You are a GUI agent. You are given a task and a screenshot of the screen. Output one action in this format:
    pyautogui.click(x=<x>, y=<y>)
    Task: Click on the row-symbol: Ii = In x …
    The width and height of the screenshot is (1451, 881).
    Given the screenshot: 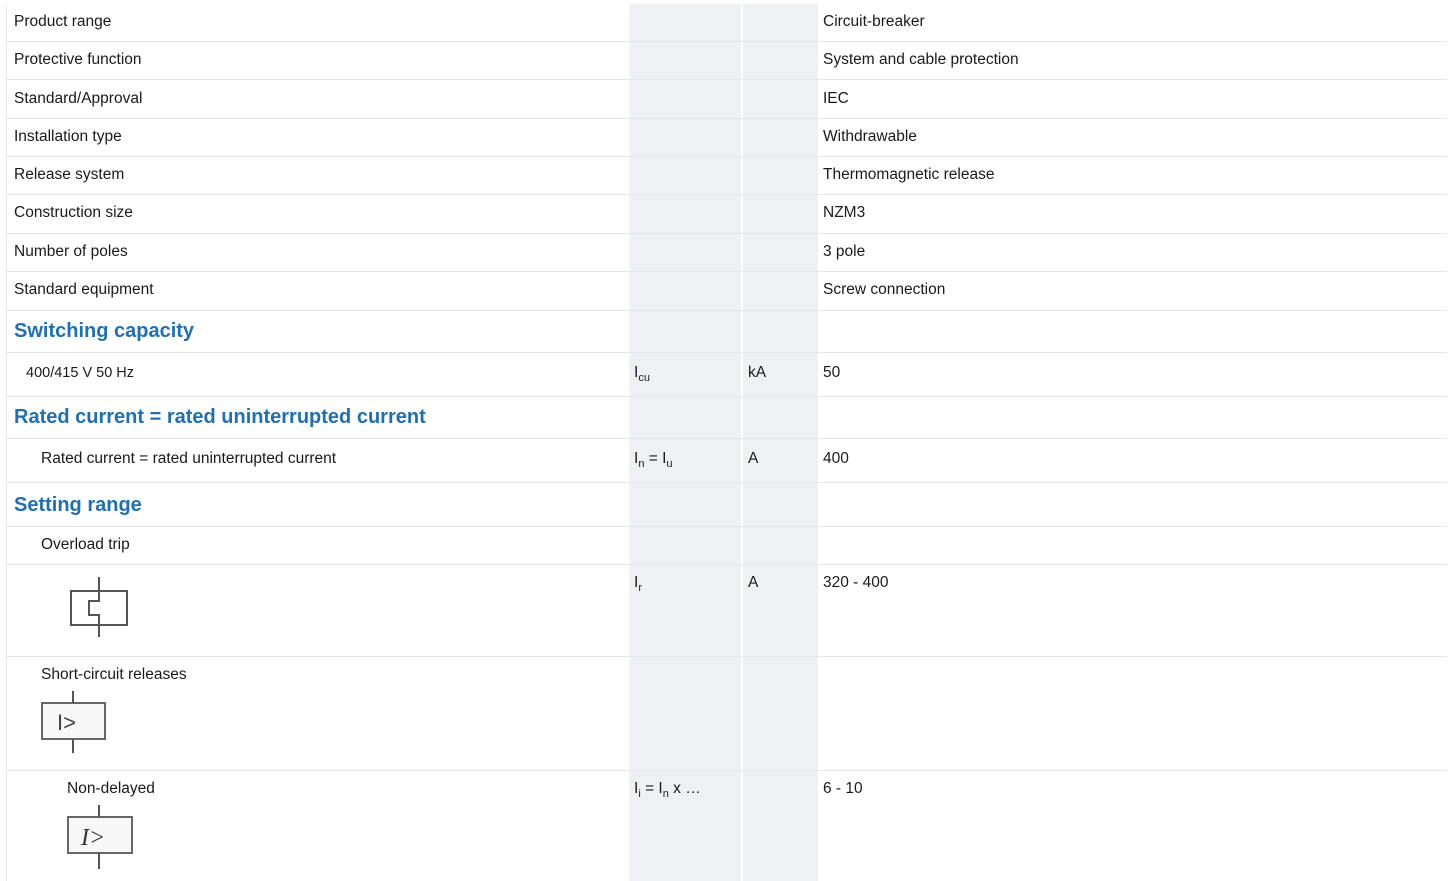 What is the action you would take?
    pyautogui.click(x=667, y=790)
    